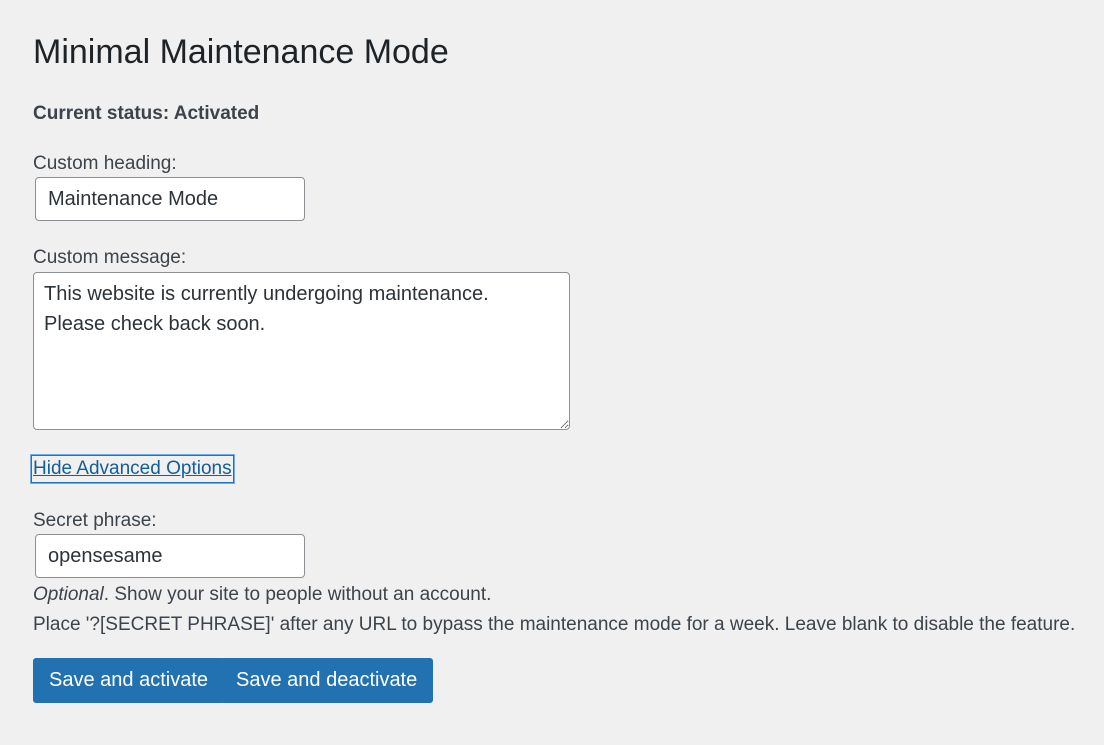 The image size is (1104, 745). I want to click on custom-message-label: Custom message:, so click(110, 257).